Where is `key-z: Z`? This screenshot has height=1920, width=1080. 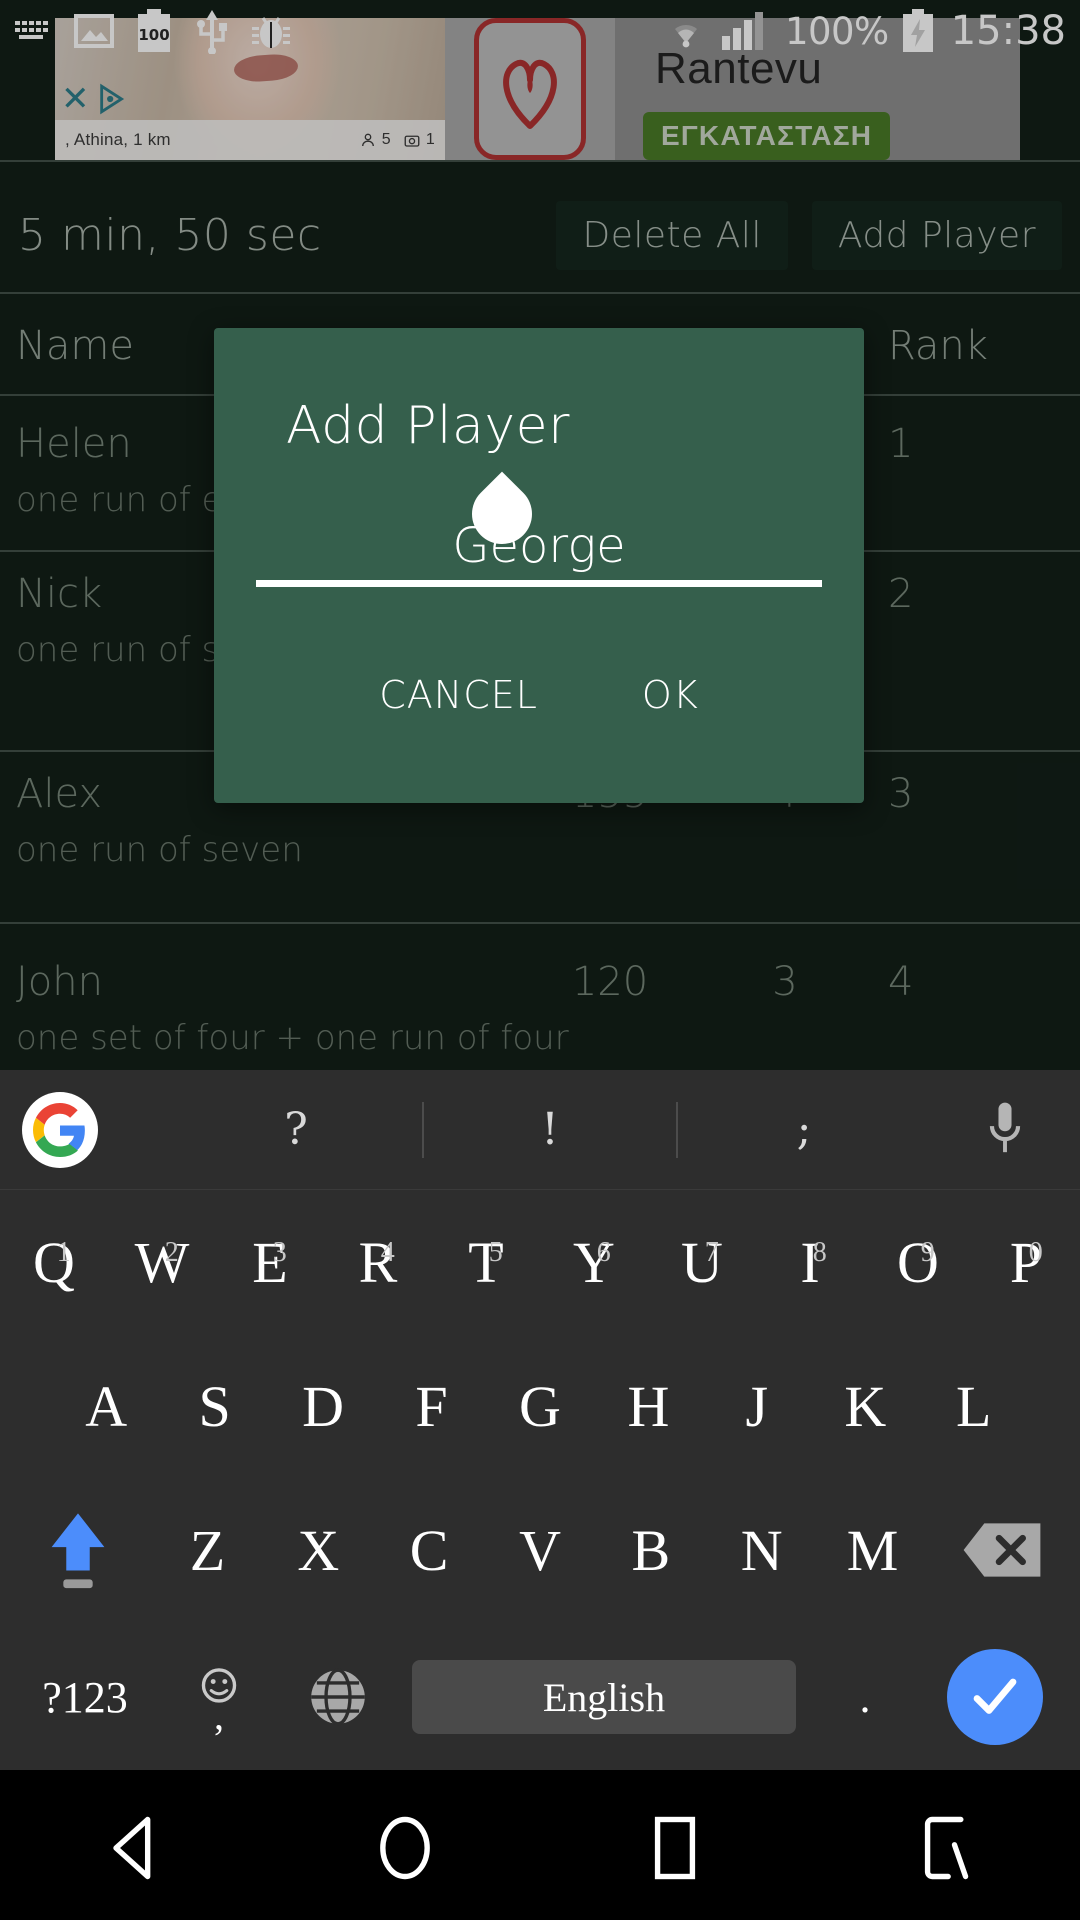 key-z: Z is located at coordinates (207, 1550).